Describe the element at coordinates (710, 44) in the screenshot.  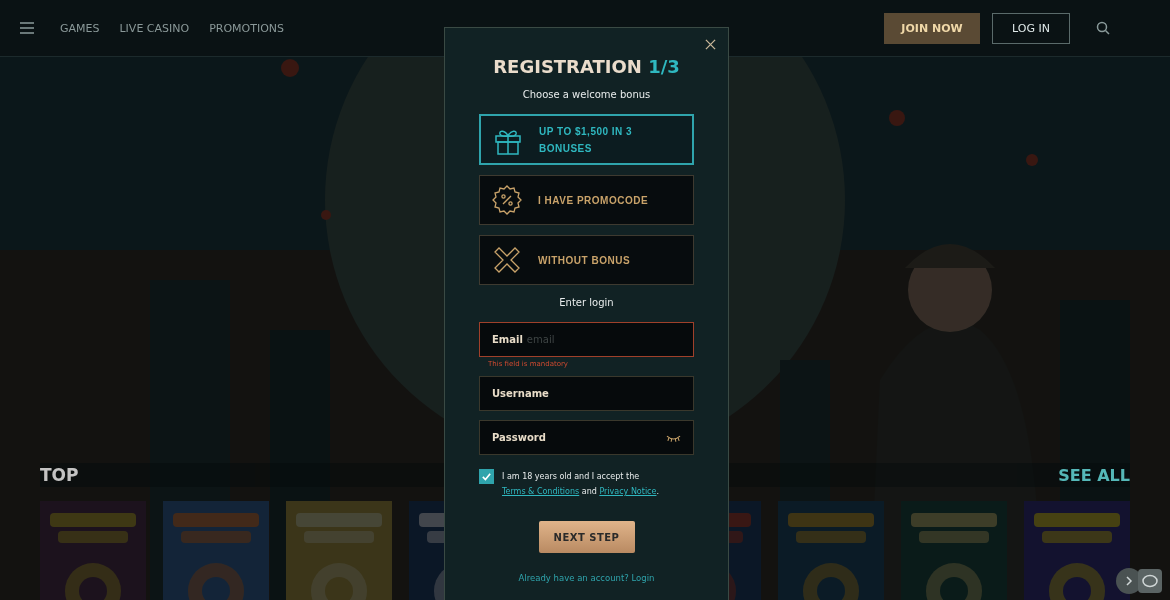
I see `close-icon` at that location.